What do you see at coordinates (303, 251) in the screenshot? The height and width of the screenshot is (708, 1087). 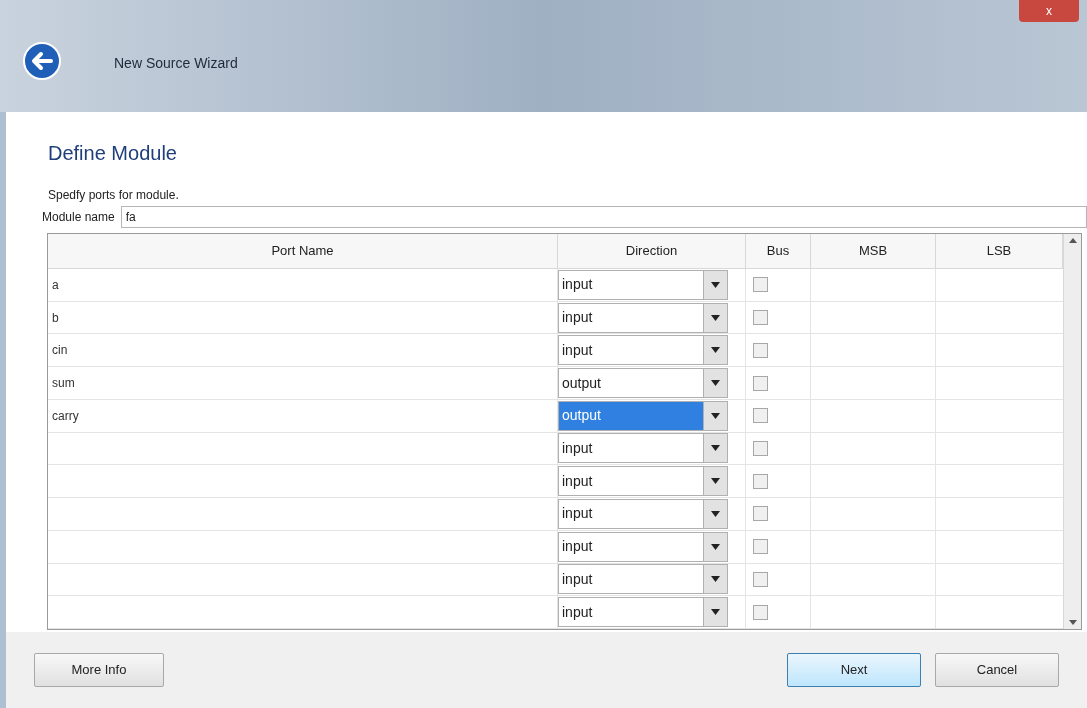 I see `column-header: Port Name` at bounding box center [303, 251].